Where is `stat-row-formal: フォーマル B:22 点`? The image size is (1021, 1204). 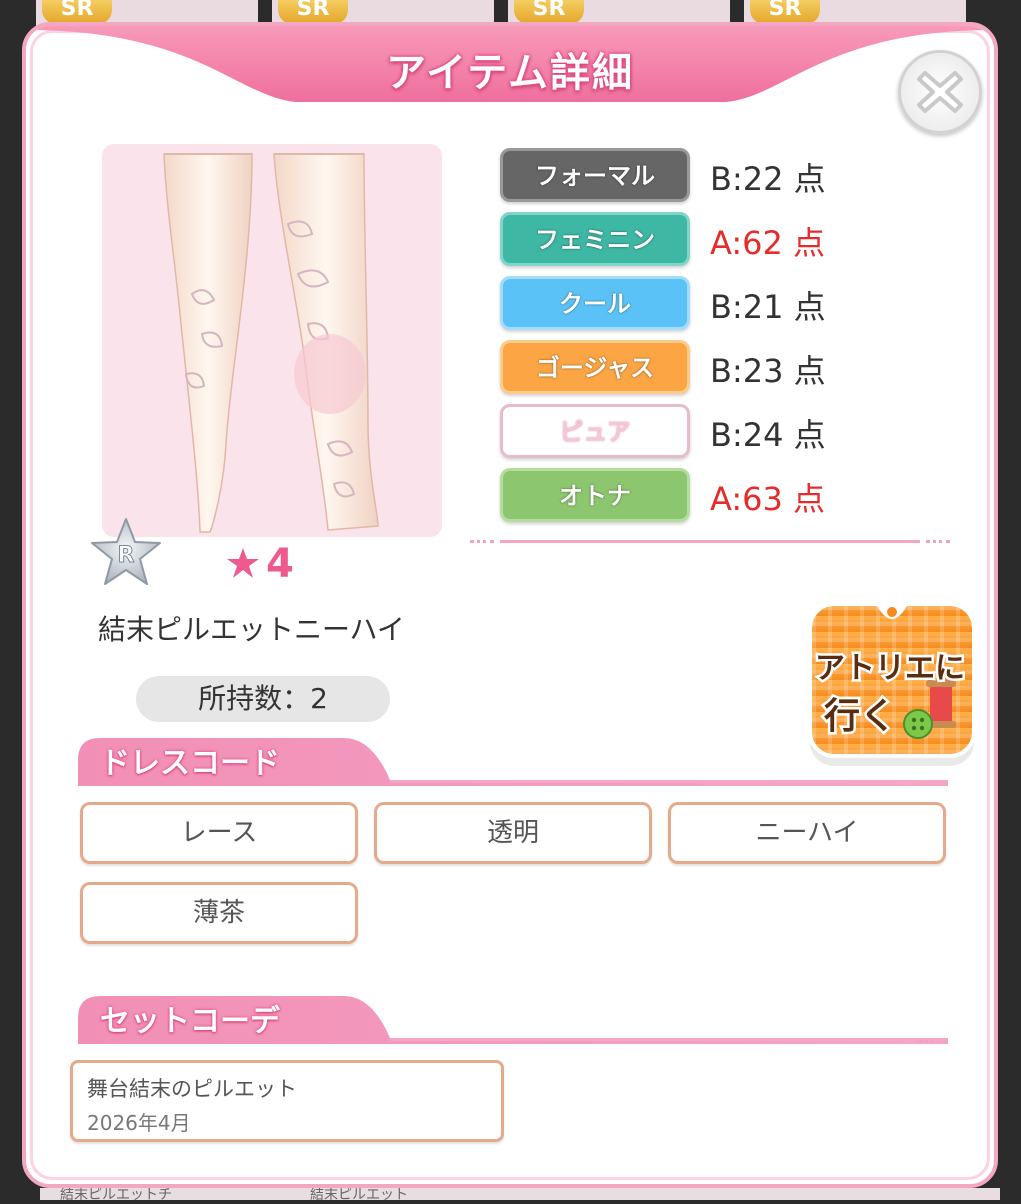
stat-row-formal: フォーマル B:22 点 is located at coordinates (730, 176).